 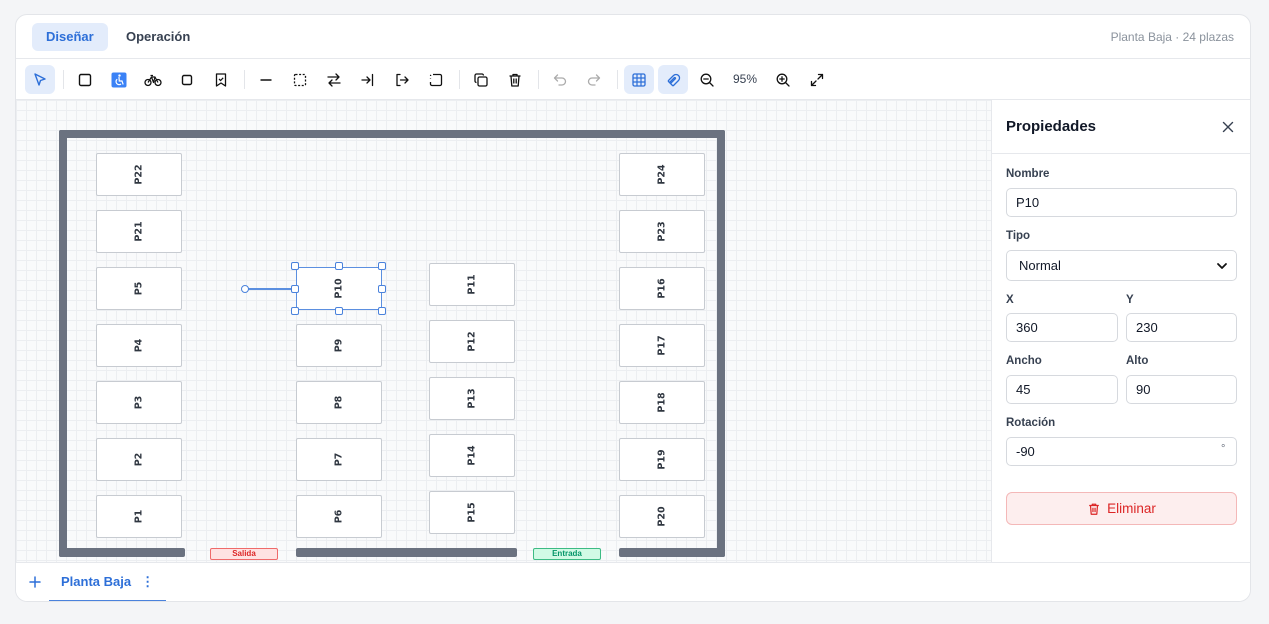 What do you see at coordinates (1031, 423) in the screenshot?
I see `rotacion-label: Rotación` at bounding box center [1031, 423].